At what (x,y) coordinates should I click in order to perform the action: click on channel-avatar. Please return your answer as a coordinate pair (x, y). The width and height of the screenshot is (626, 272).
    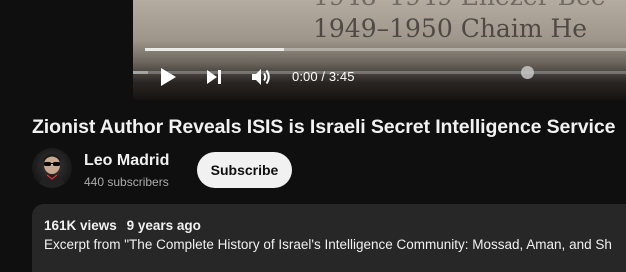
    Looking at the image, I should click on (52, 168).